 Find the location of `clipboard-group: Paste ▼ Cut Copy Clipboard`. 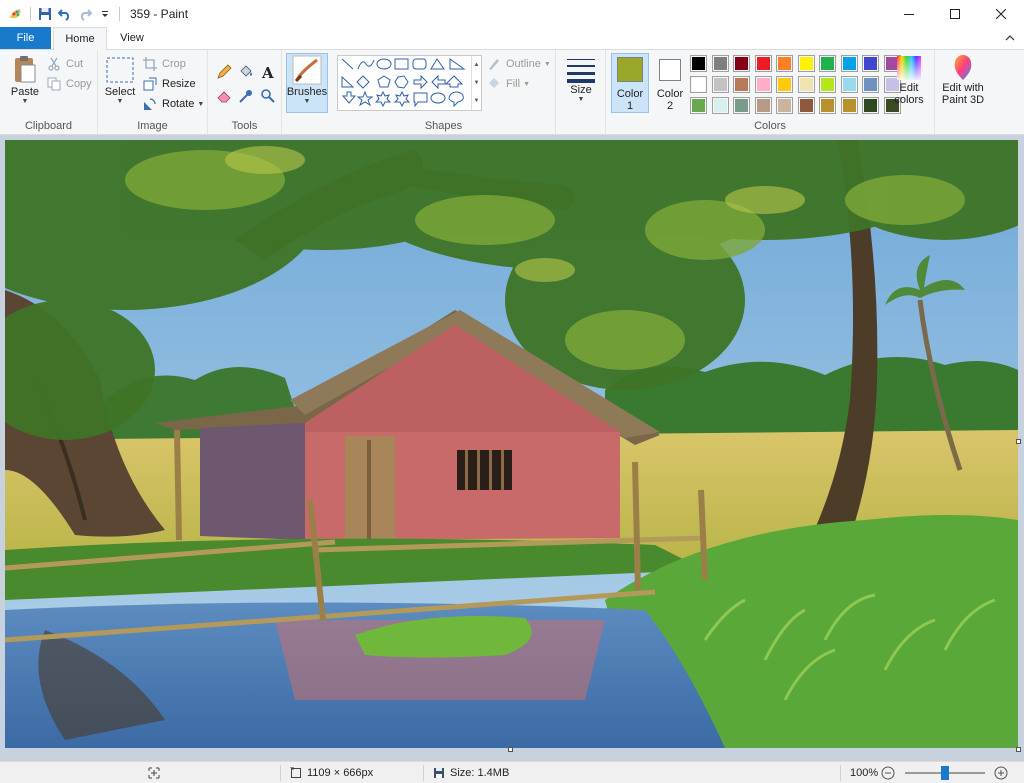

clipboard-group: Paste ▼ Cut Copy Clipboard is located at coordinates (49, 92).